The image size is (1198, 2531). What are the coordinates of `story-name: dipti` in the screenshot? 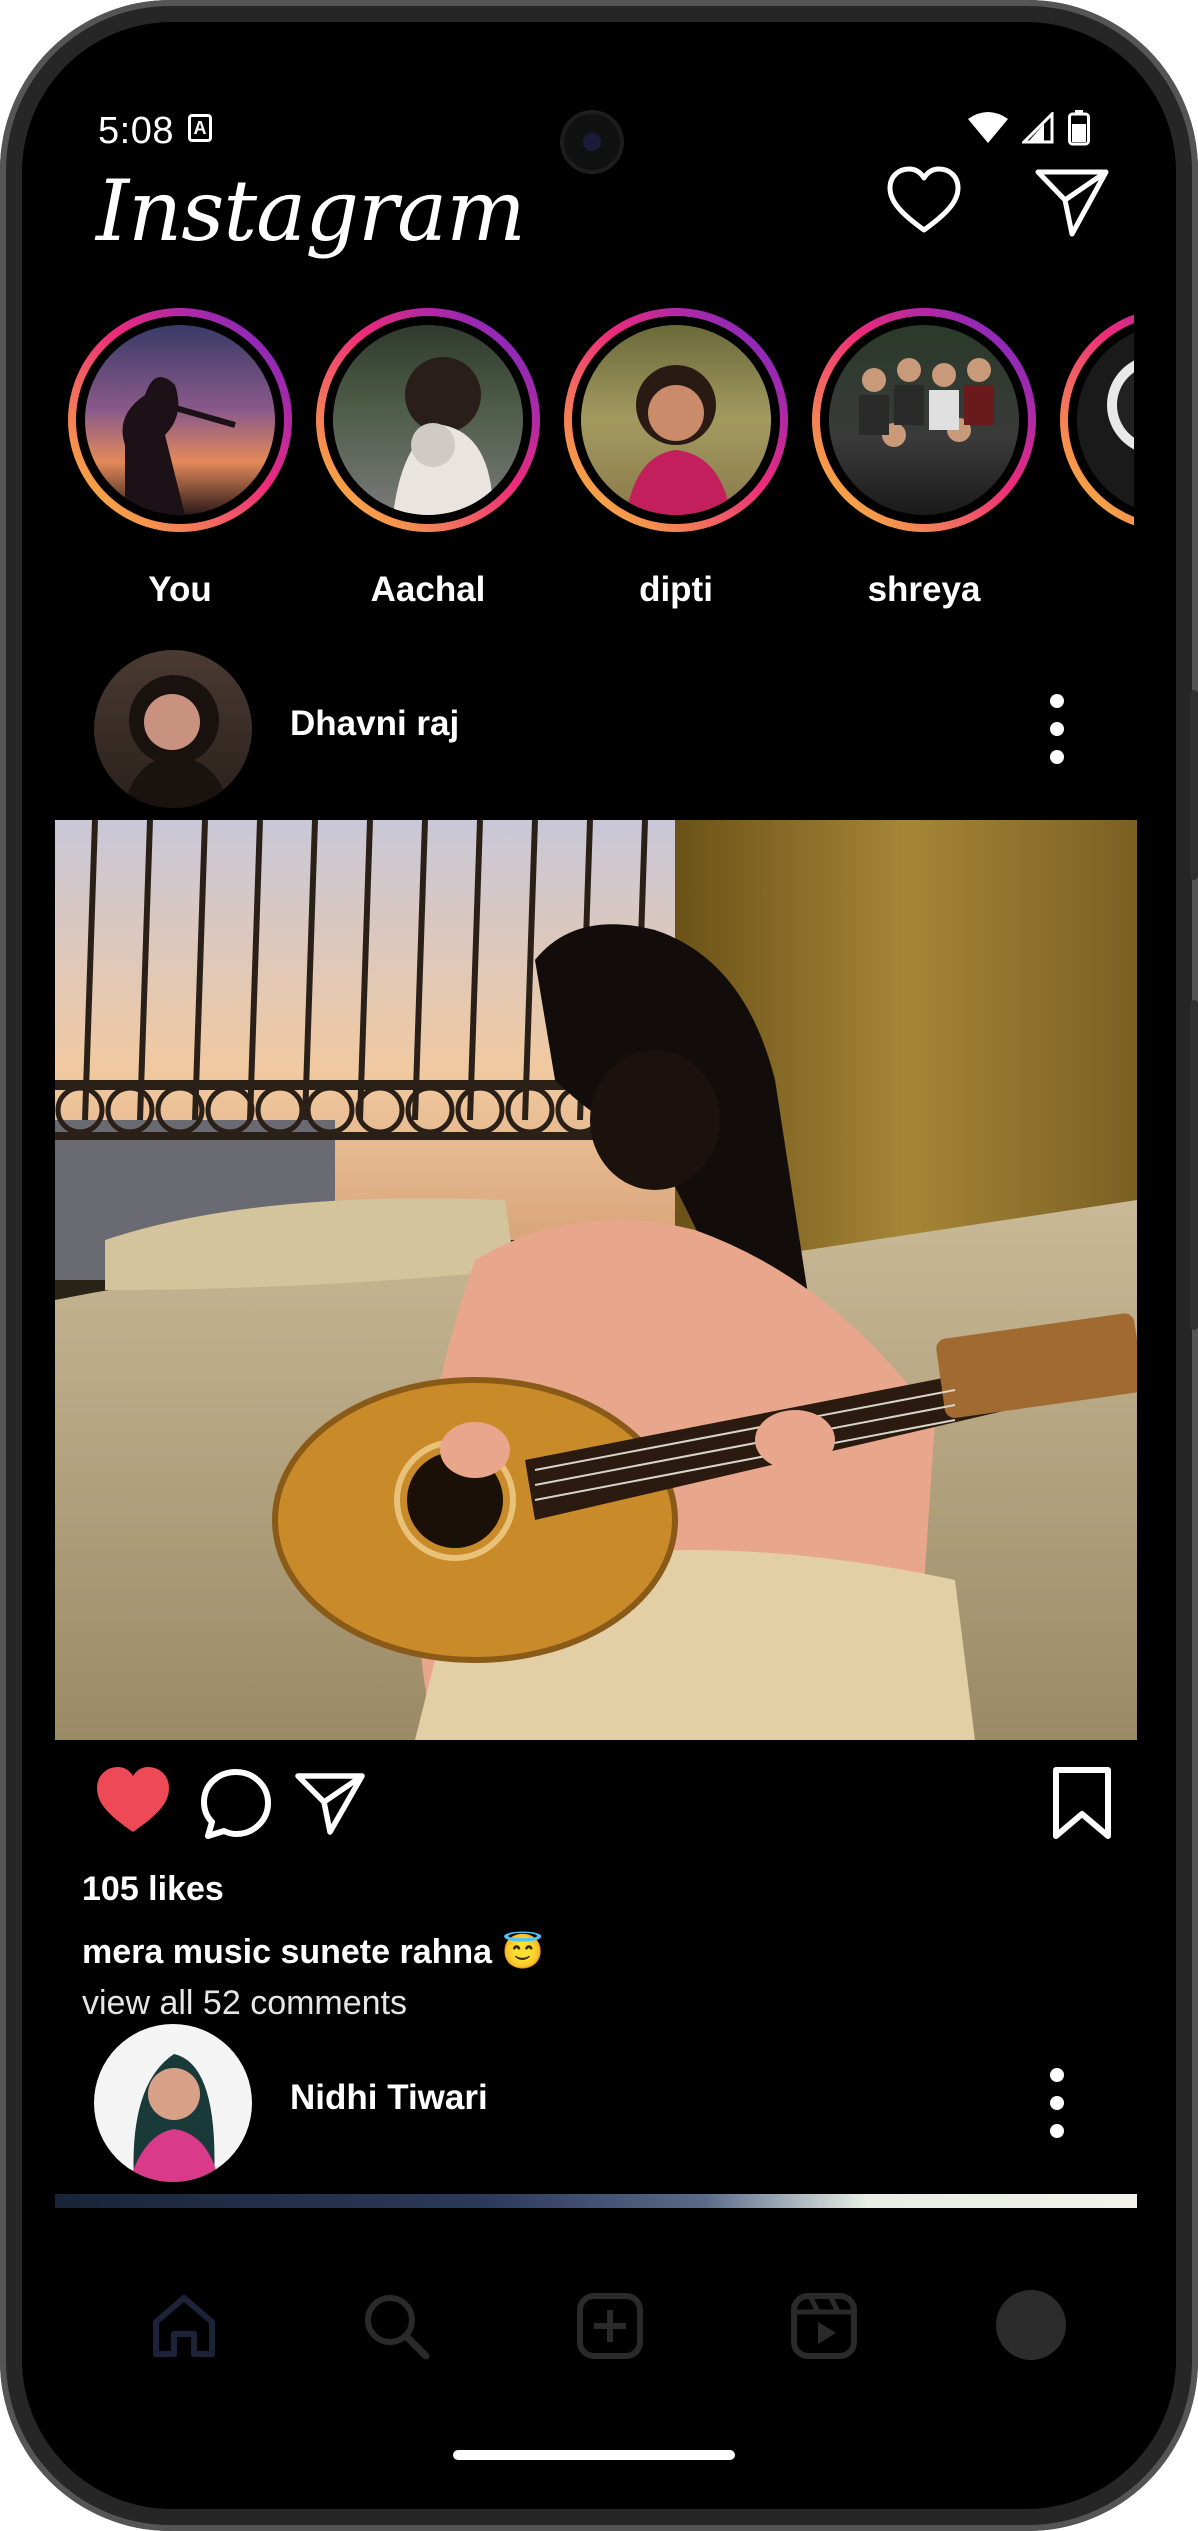 It's located at (676, 589).